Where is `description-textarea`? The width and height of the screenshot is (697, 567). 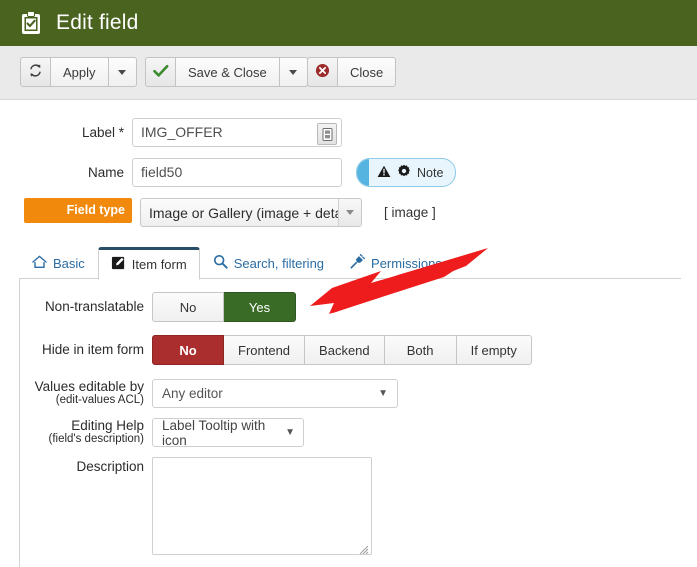
description-textarea is located at coordinates (262, 506).